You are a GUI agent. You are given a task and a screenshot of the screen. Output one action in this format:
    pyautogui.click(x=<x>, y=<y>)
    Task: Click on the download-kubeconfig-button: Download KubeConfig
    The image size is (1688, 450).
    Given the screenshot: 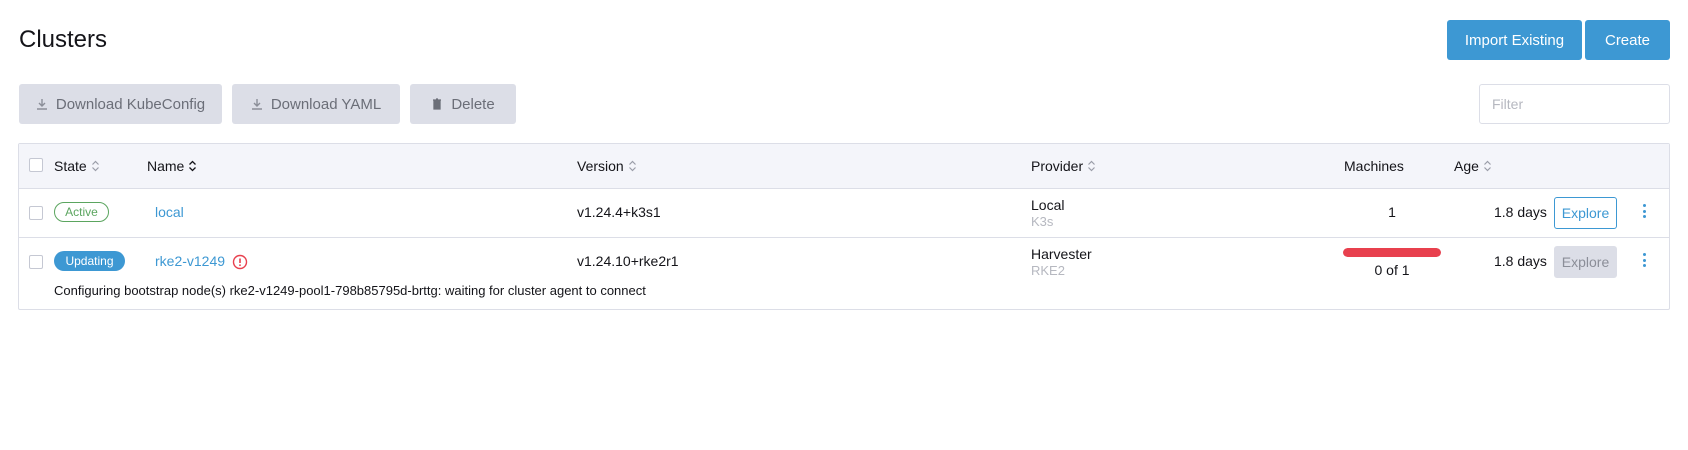 What is the action you would take?
    pyautogui.click(x=120, y=104)
    